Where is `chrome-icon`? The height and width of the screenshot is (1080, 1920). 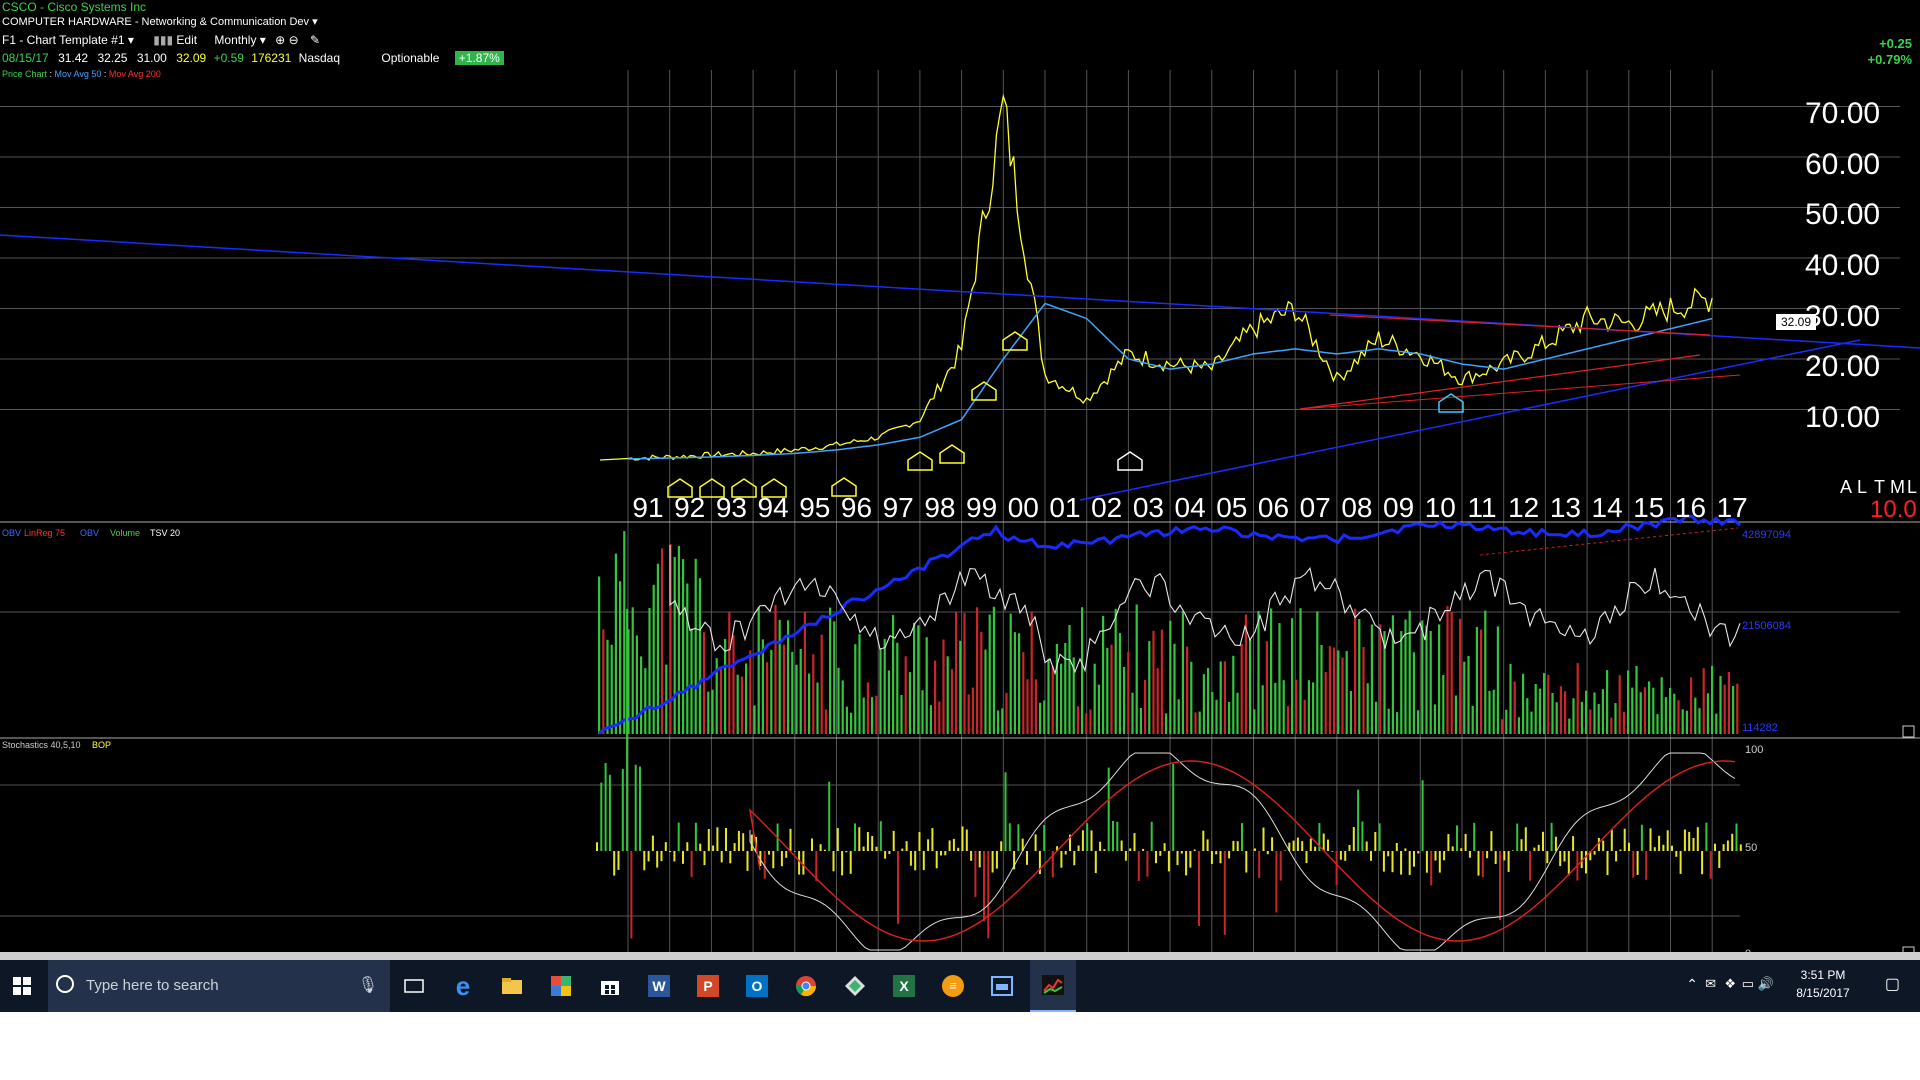 chrome-icon is located at coordinates (806, 986).